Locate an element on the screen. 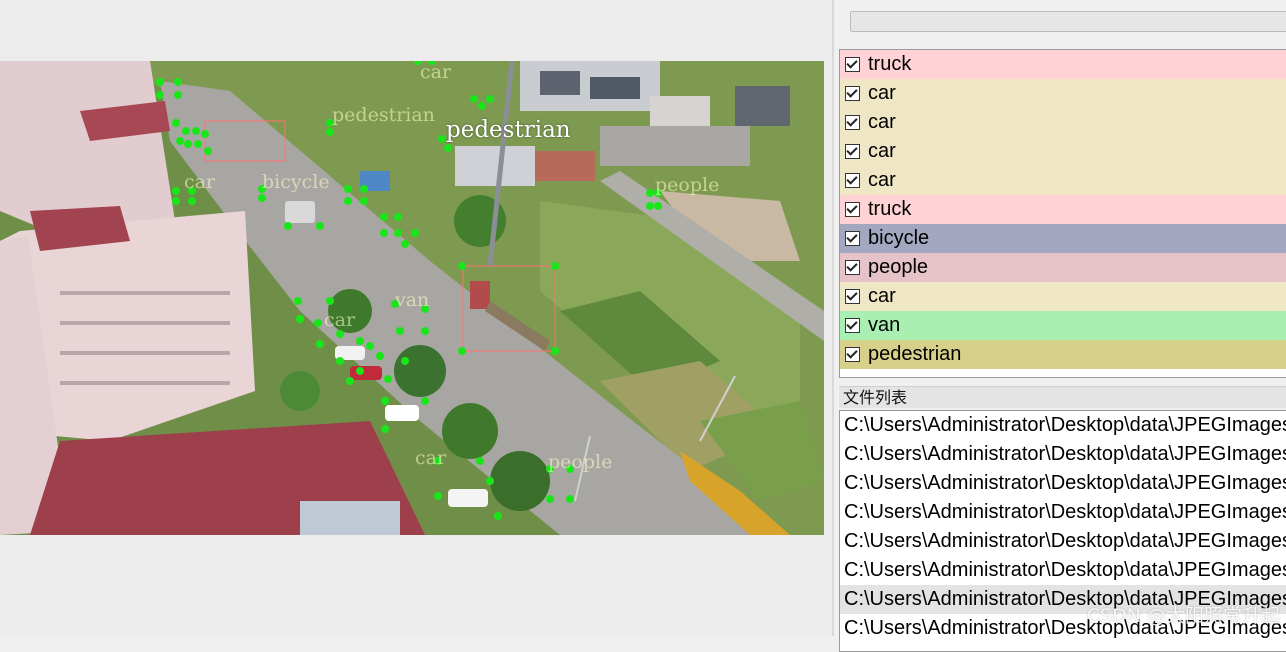 The height and width of the screenshot is (652, 1286). label-list-item: bicycle is located at coordinates (1063, 238).